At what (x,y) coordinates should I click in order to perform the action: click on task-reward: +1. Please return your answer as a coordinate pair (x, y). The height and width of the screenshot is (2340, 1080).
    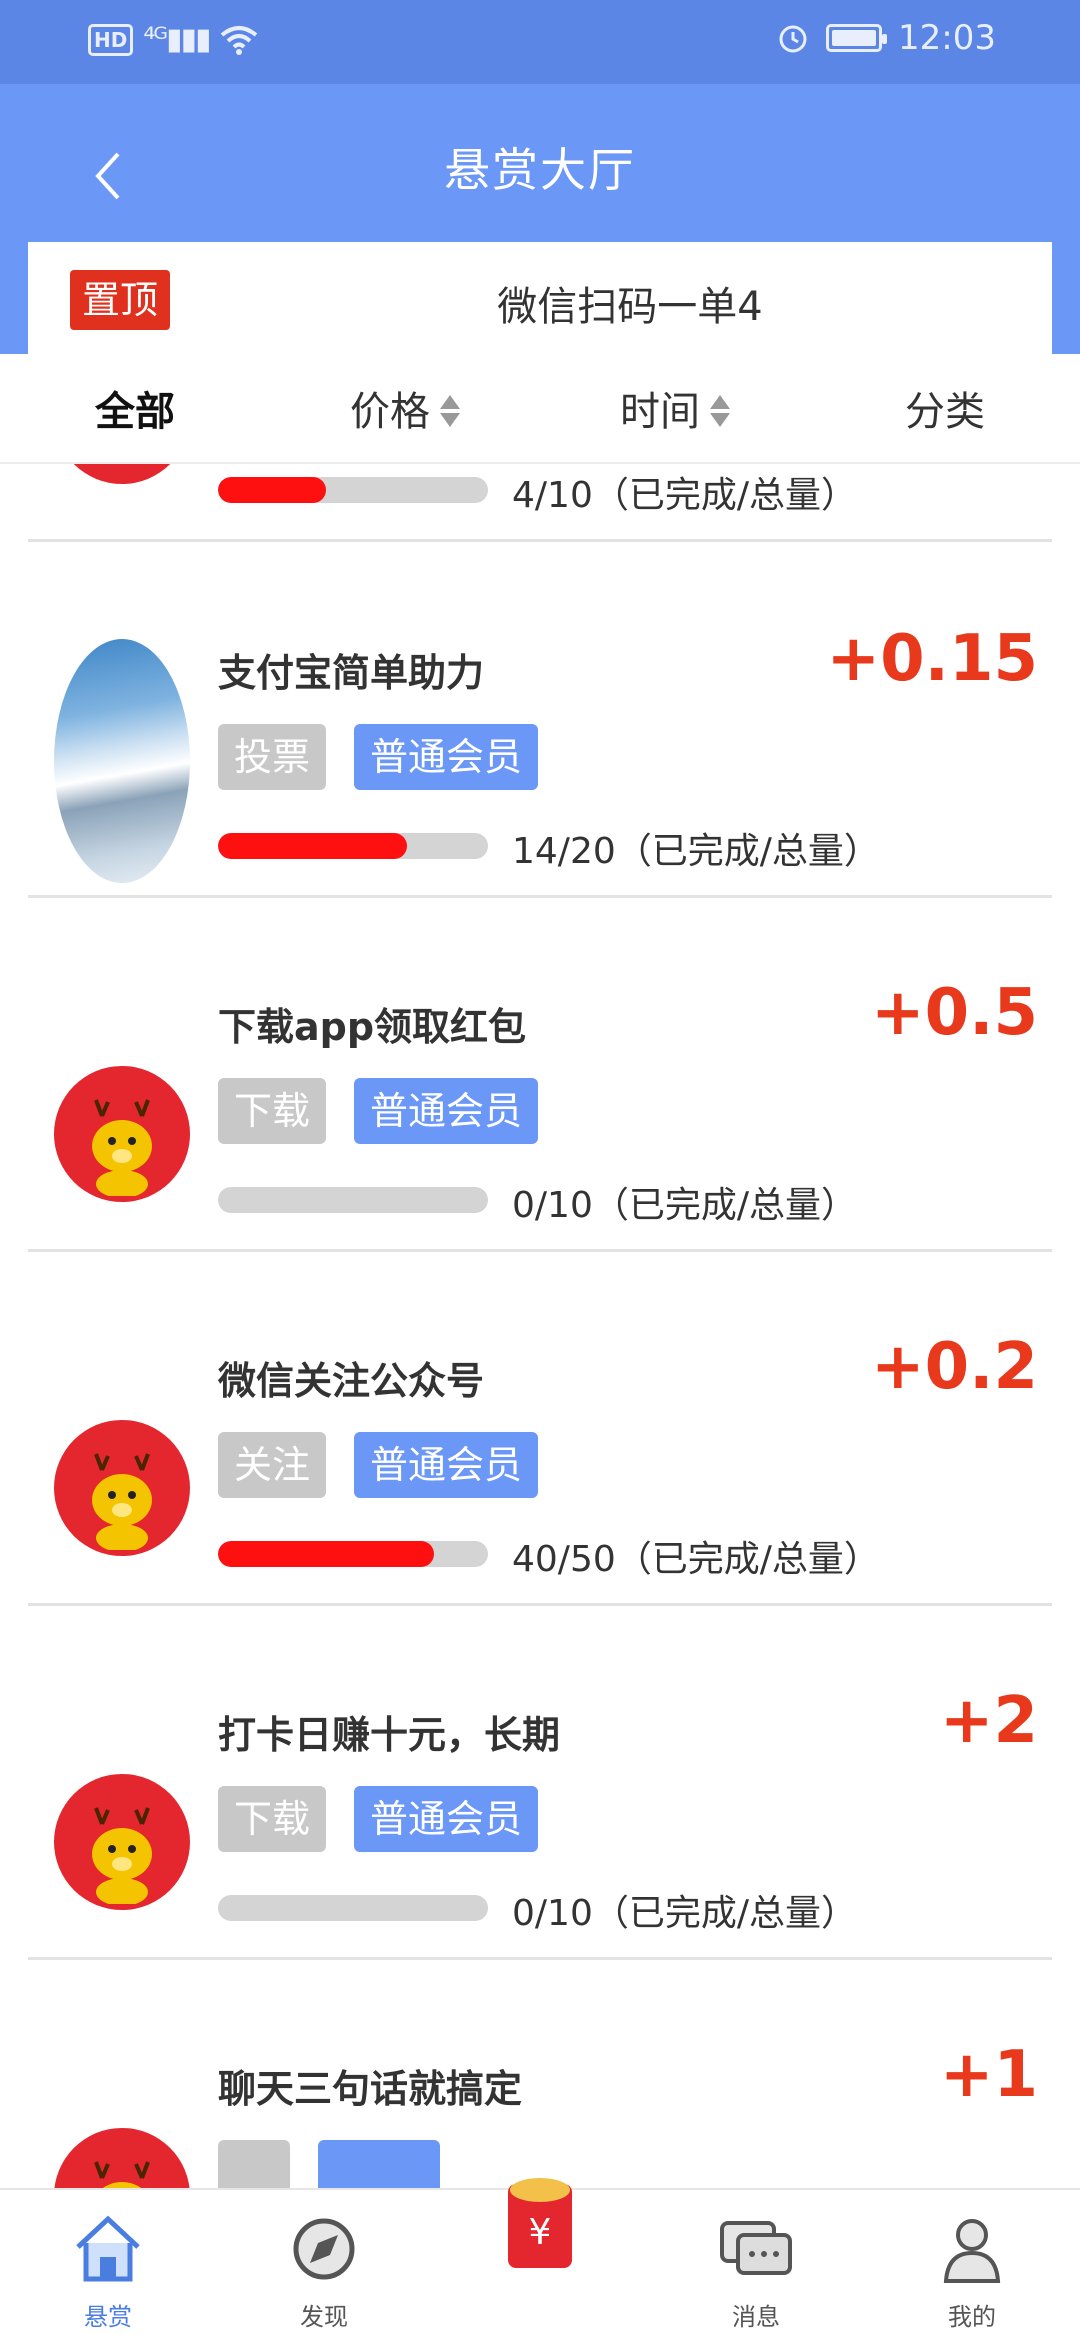
    Looking at the image, I should click on (988, 2075).